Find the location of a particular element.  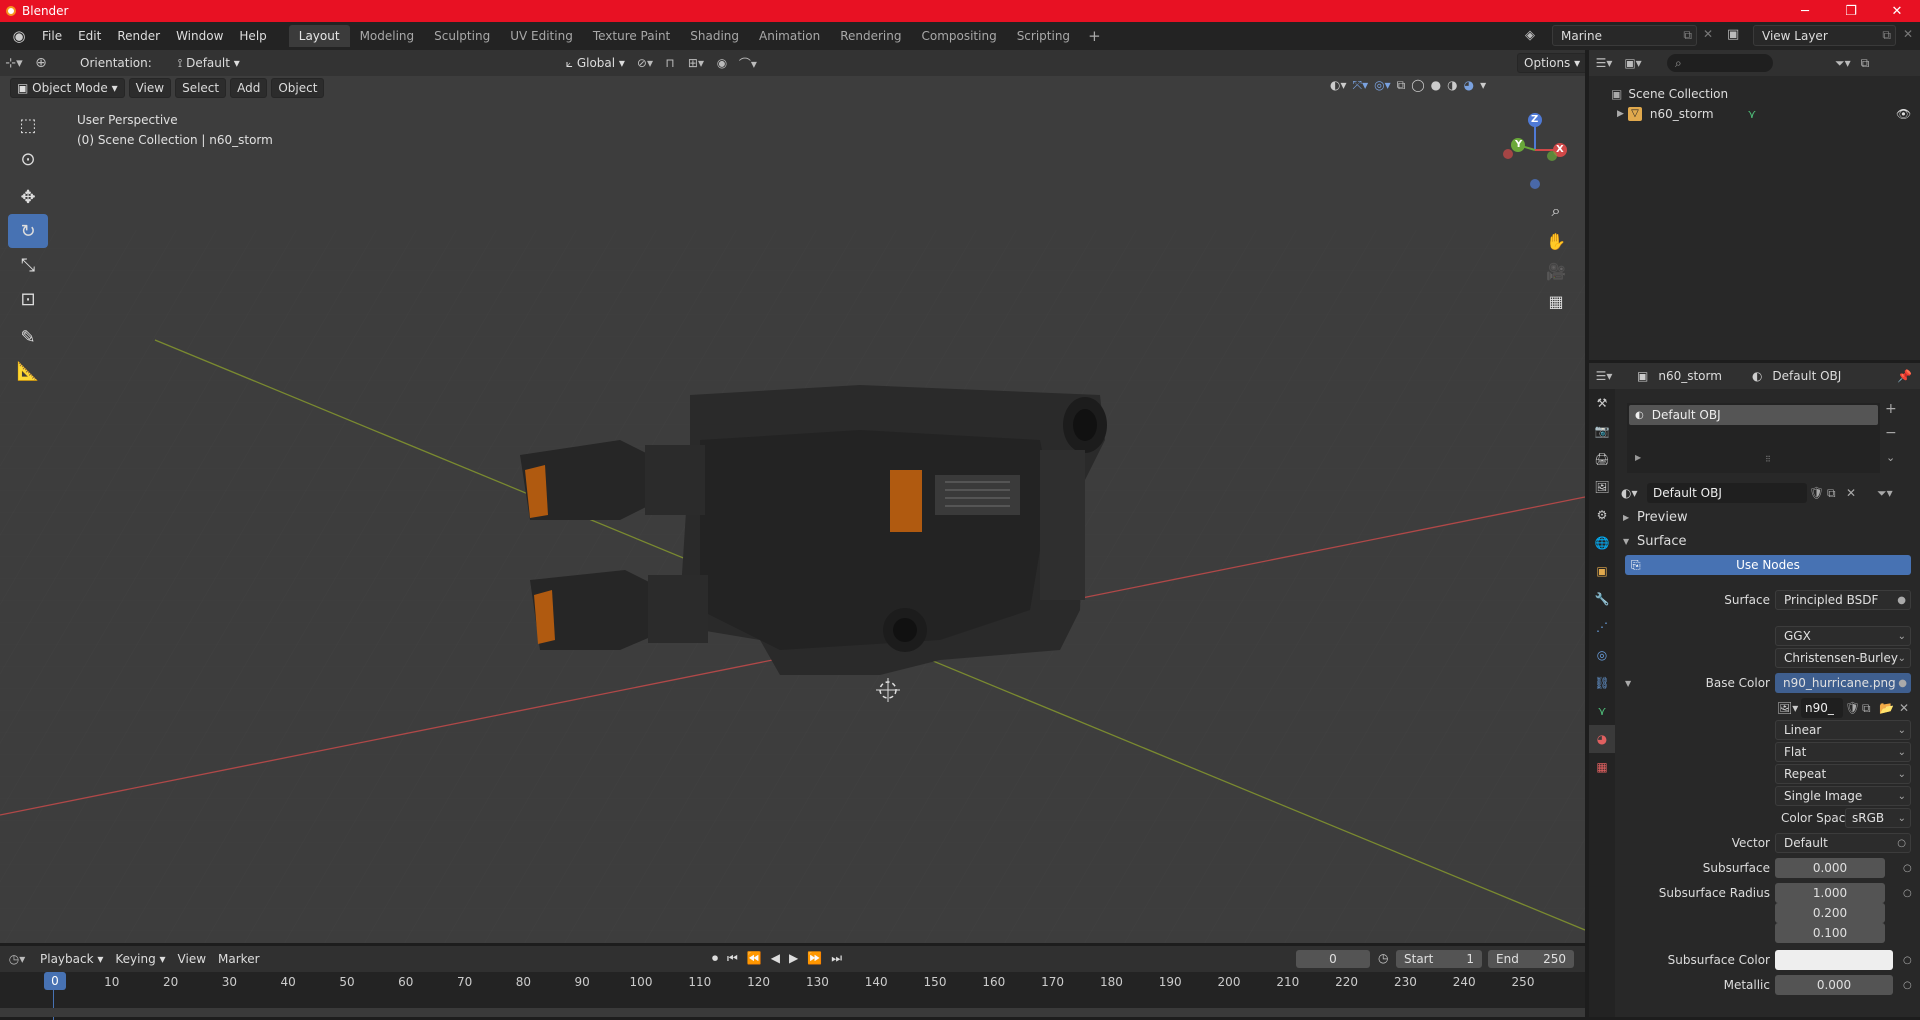

image-name-field: n90_ is located at coordinates (1822, 708).